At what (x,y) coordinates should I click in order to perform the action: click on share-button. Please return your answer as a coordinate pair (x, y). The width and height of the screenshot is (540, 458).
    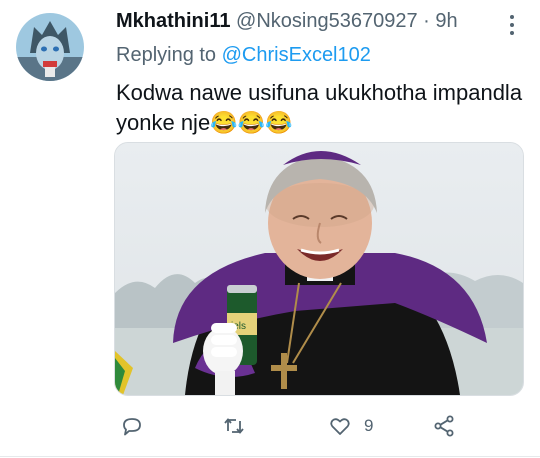
    Looking at the image, I should click on (444, 426).